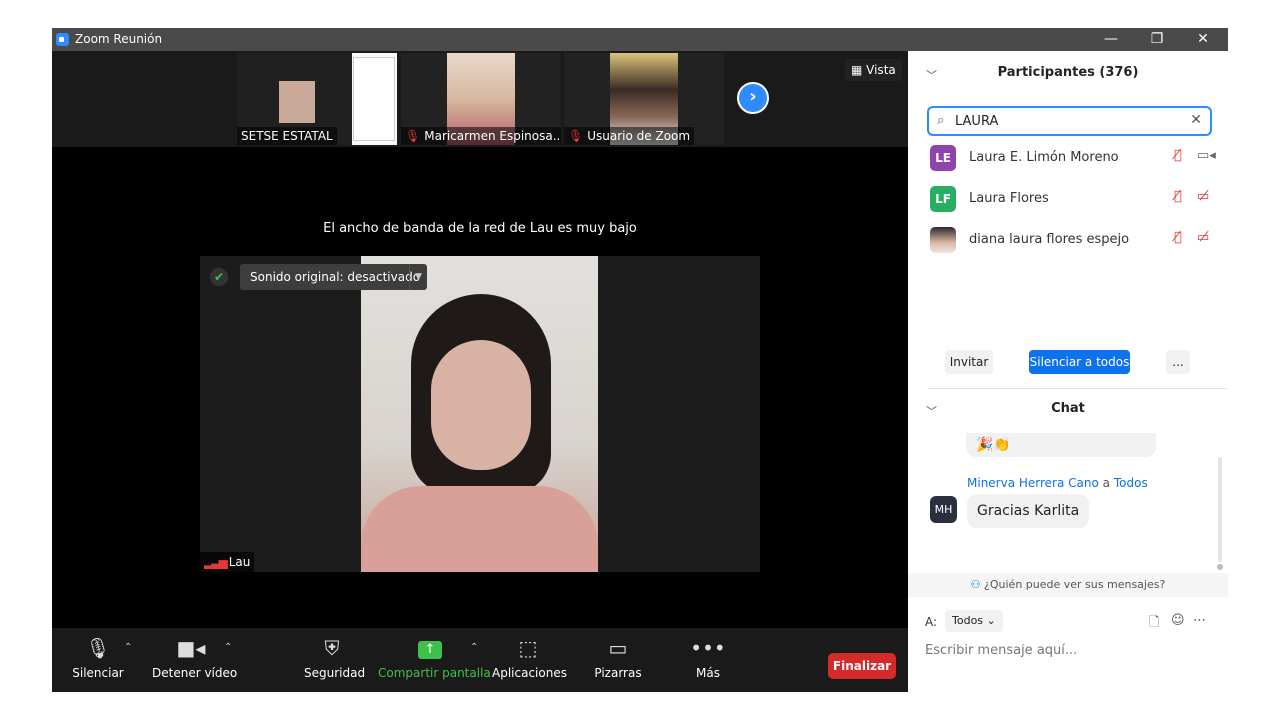 The image size is (1280, 720). Describe the element at coordinates (1068, 585) in the screenshot. I see `message-visibility-link: ⚇ ¿Quién puede ver sus mensajes?` at that location.